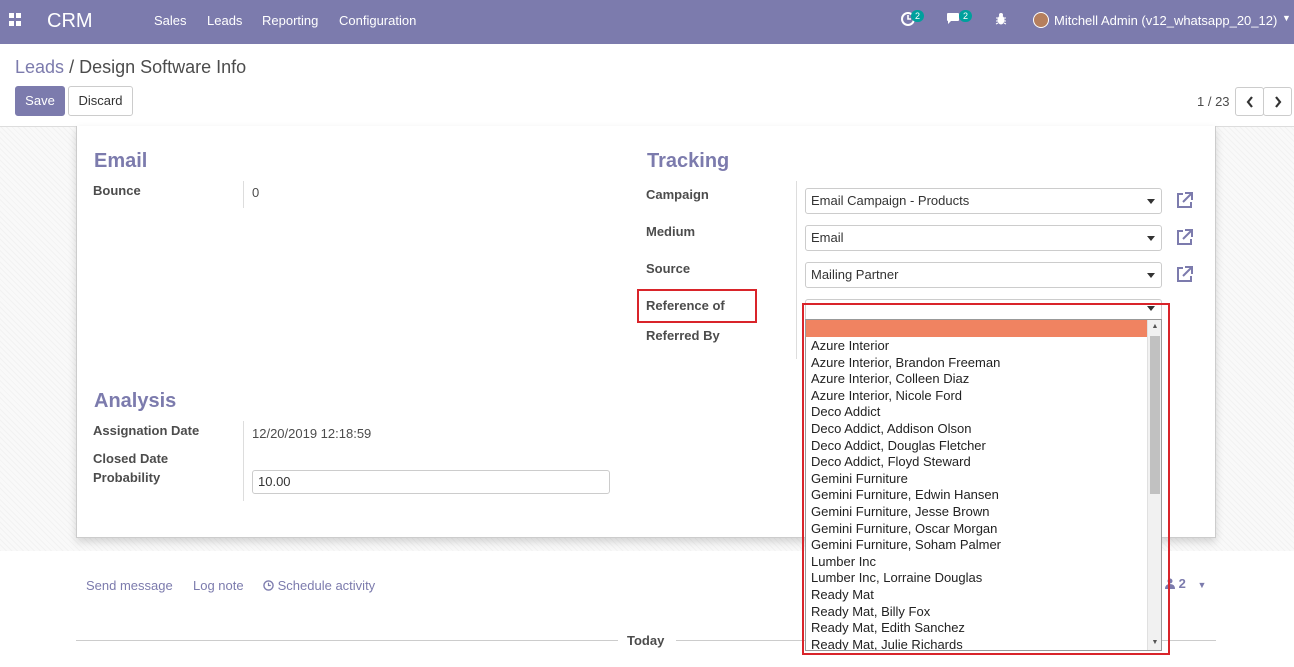 The width and height of the screenshot is (1294, 667). What do you see at coordinates (688, 161) in the screenshot?
I see `tracking-section-title: Tracking` at bounding box center [688, 161].